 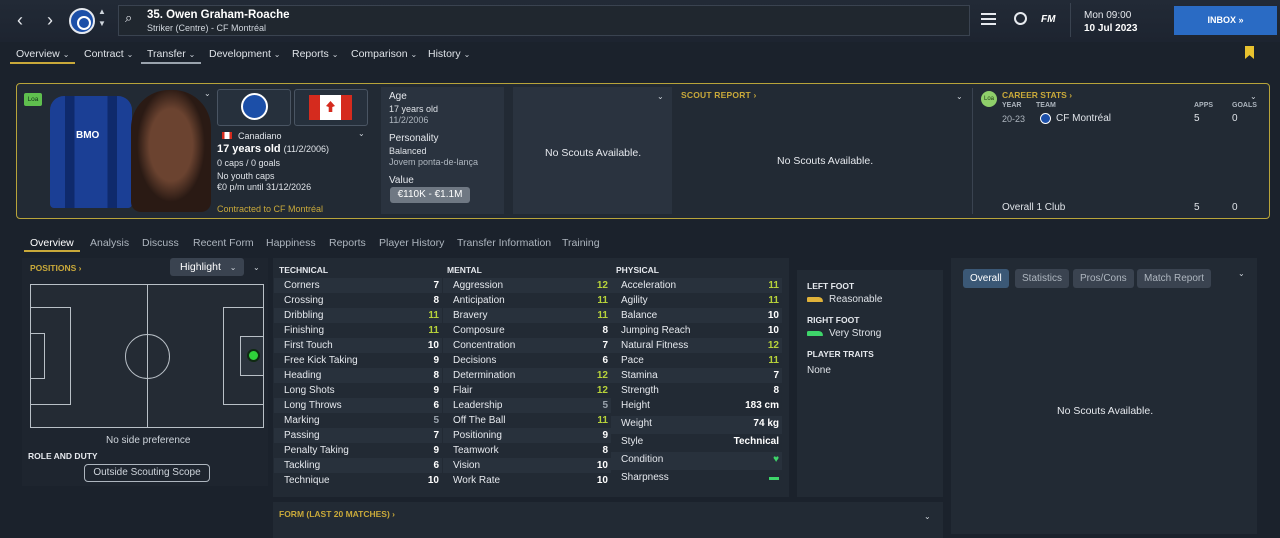 I want to click on tab-development: Development ⌄, so click(x=245, y=54).